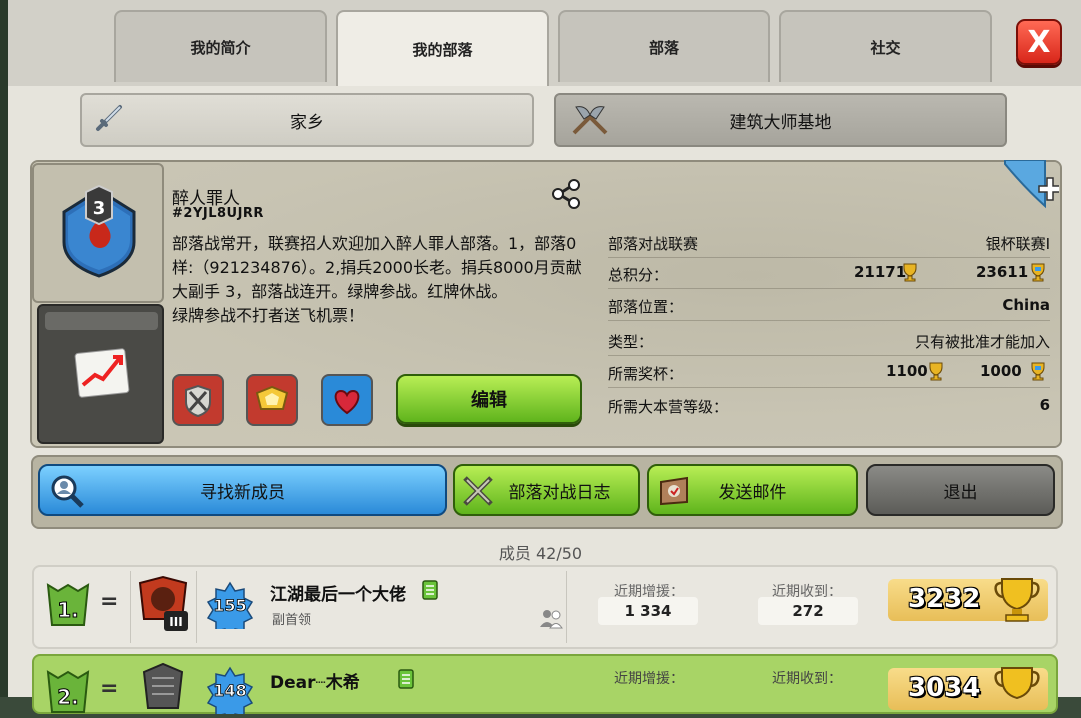 This screenshot has height=718, width=1081. What do you see at coordinates (668, 407) in the screenshot?
I see `required-townhall-label: 所需大本营等级：` at bounding box center [668, 407].